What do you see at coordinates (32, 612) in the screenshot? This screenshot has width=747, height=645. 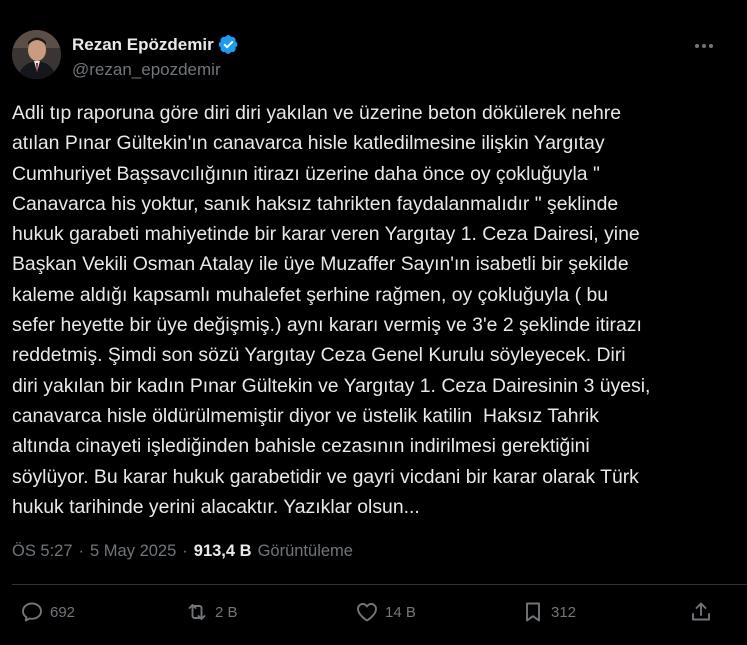 I see `reply-icon` at bounding box center [32, 612].